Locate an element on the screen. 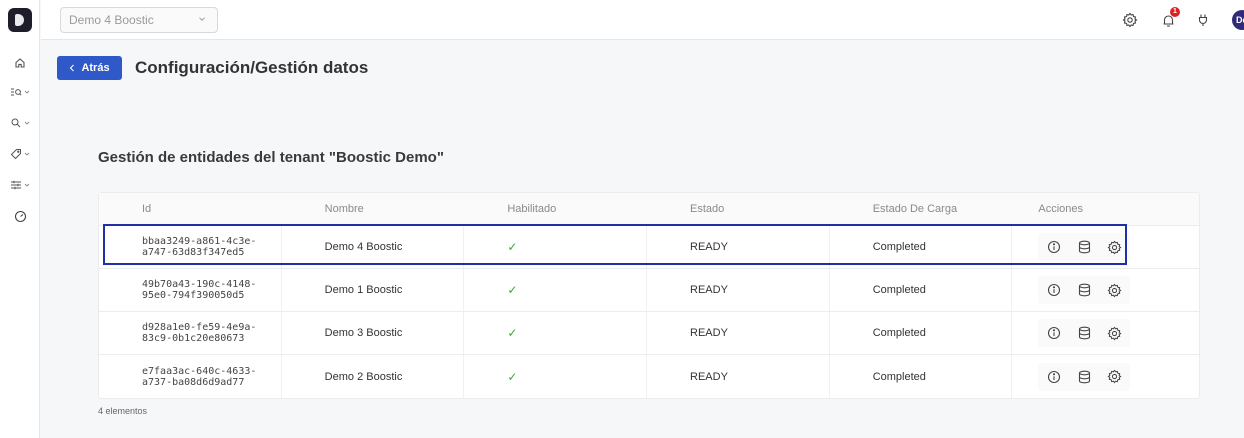 The image size is (1244, 438). notification-badge: 1 is located at coordinates (1175, 12).